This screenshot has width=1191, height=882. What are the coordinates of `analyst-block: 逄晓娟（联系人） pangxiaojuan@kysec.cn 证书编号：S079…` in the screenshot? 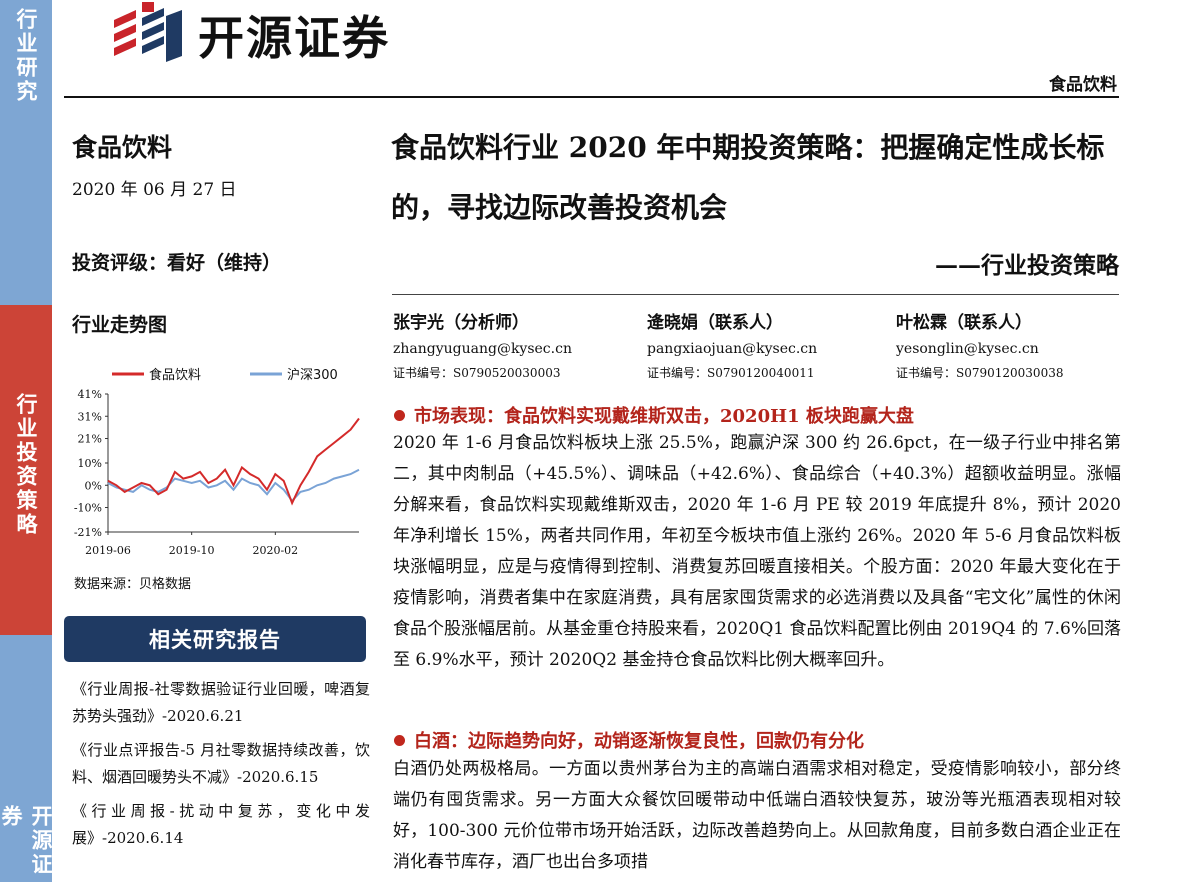 It's located at (732, 347).